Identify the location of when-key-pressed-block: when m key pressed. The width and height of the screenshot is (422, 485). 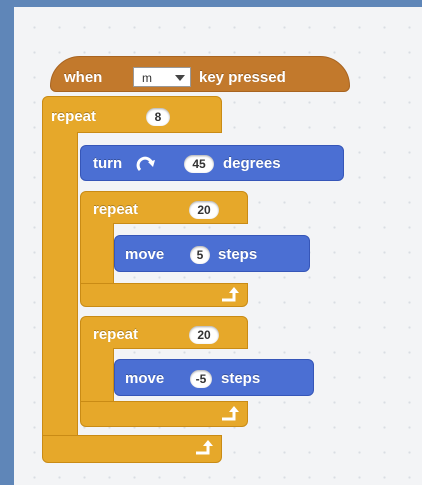
(200, 74).